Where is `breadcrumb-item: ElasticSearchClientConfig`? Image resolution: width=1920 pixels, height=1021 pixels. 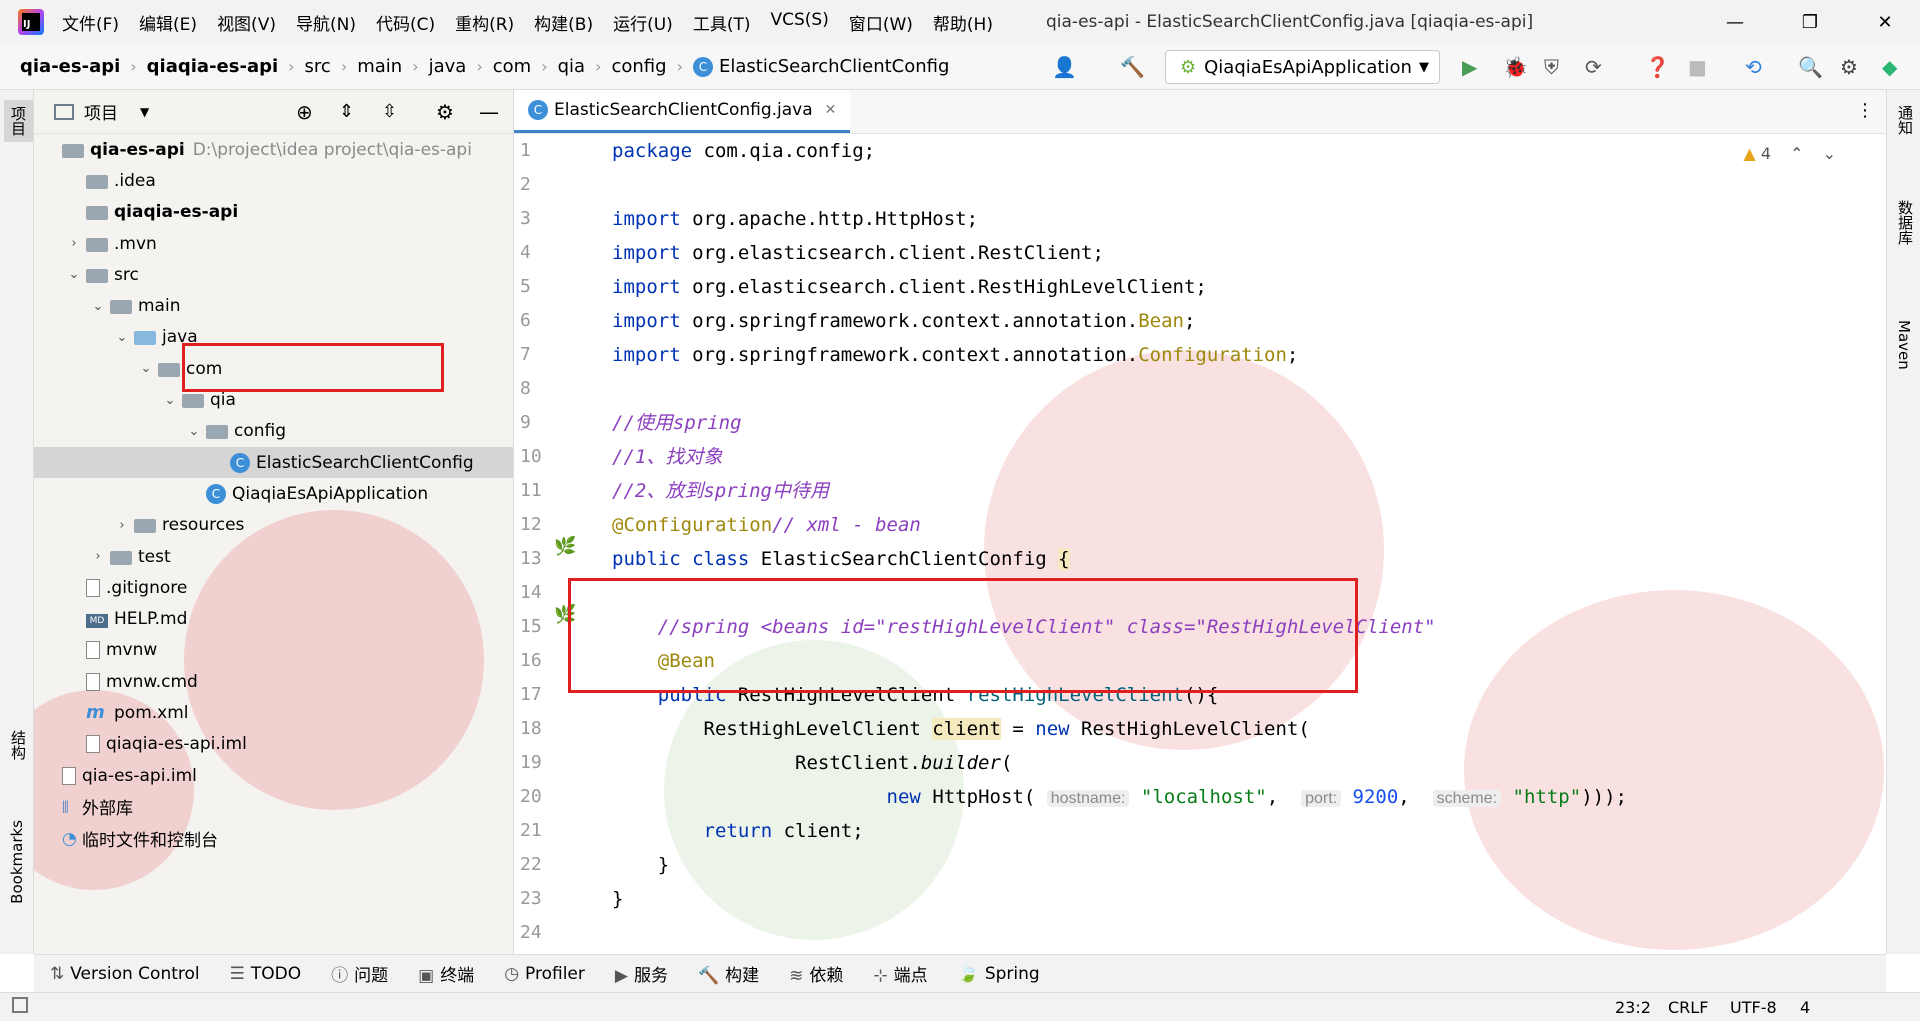
breadcrumb-item: ElasticSearchClientConfig is located at coordinates (834, 66).